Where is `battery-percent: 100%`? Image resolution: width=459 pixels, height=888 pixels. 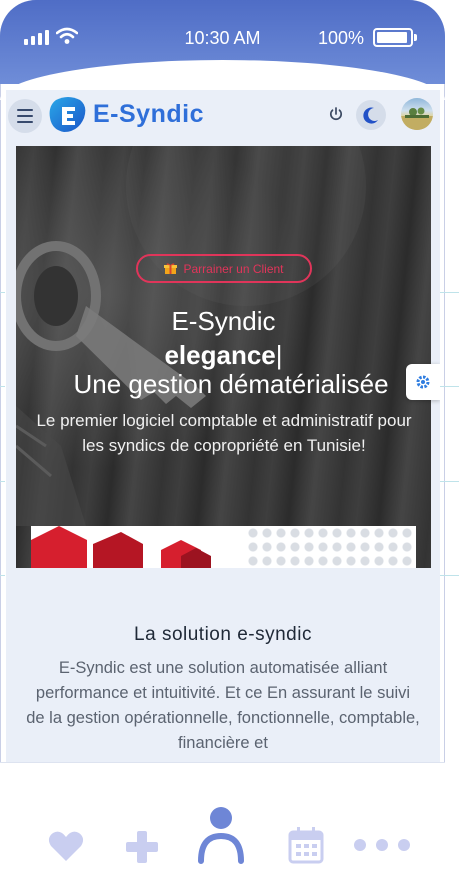
battery-percent: 100% is located at coordinates (341, 38).